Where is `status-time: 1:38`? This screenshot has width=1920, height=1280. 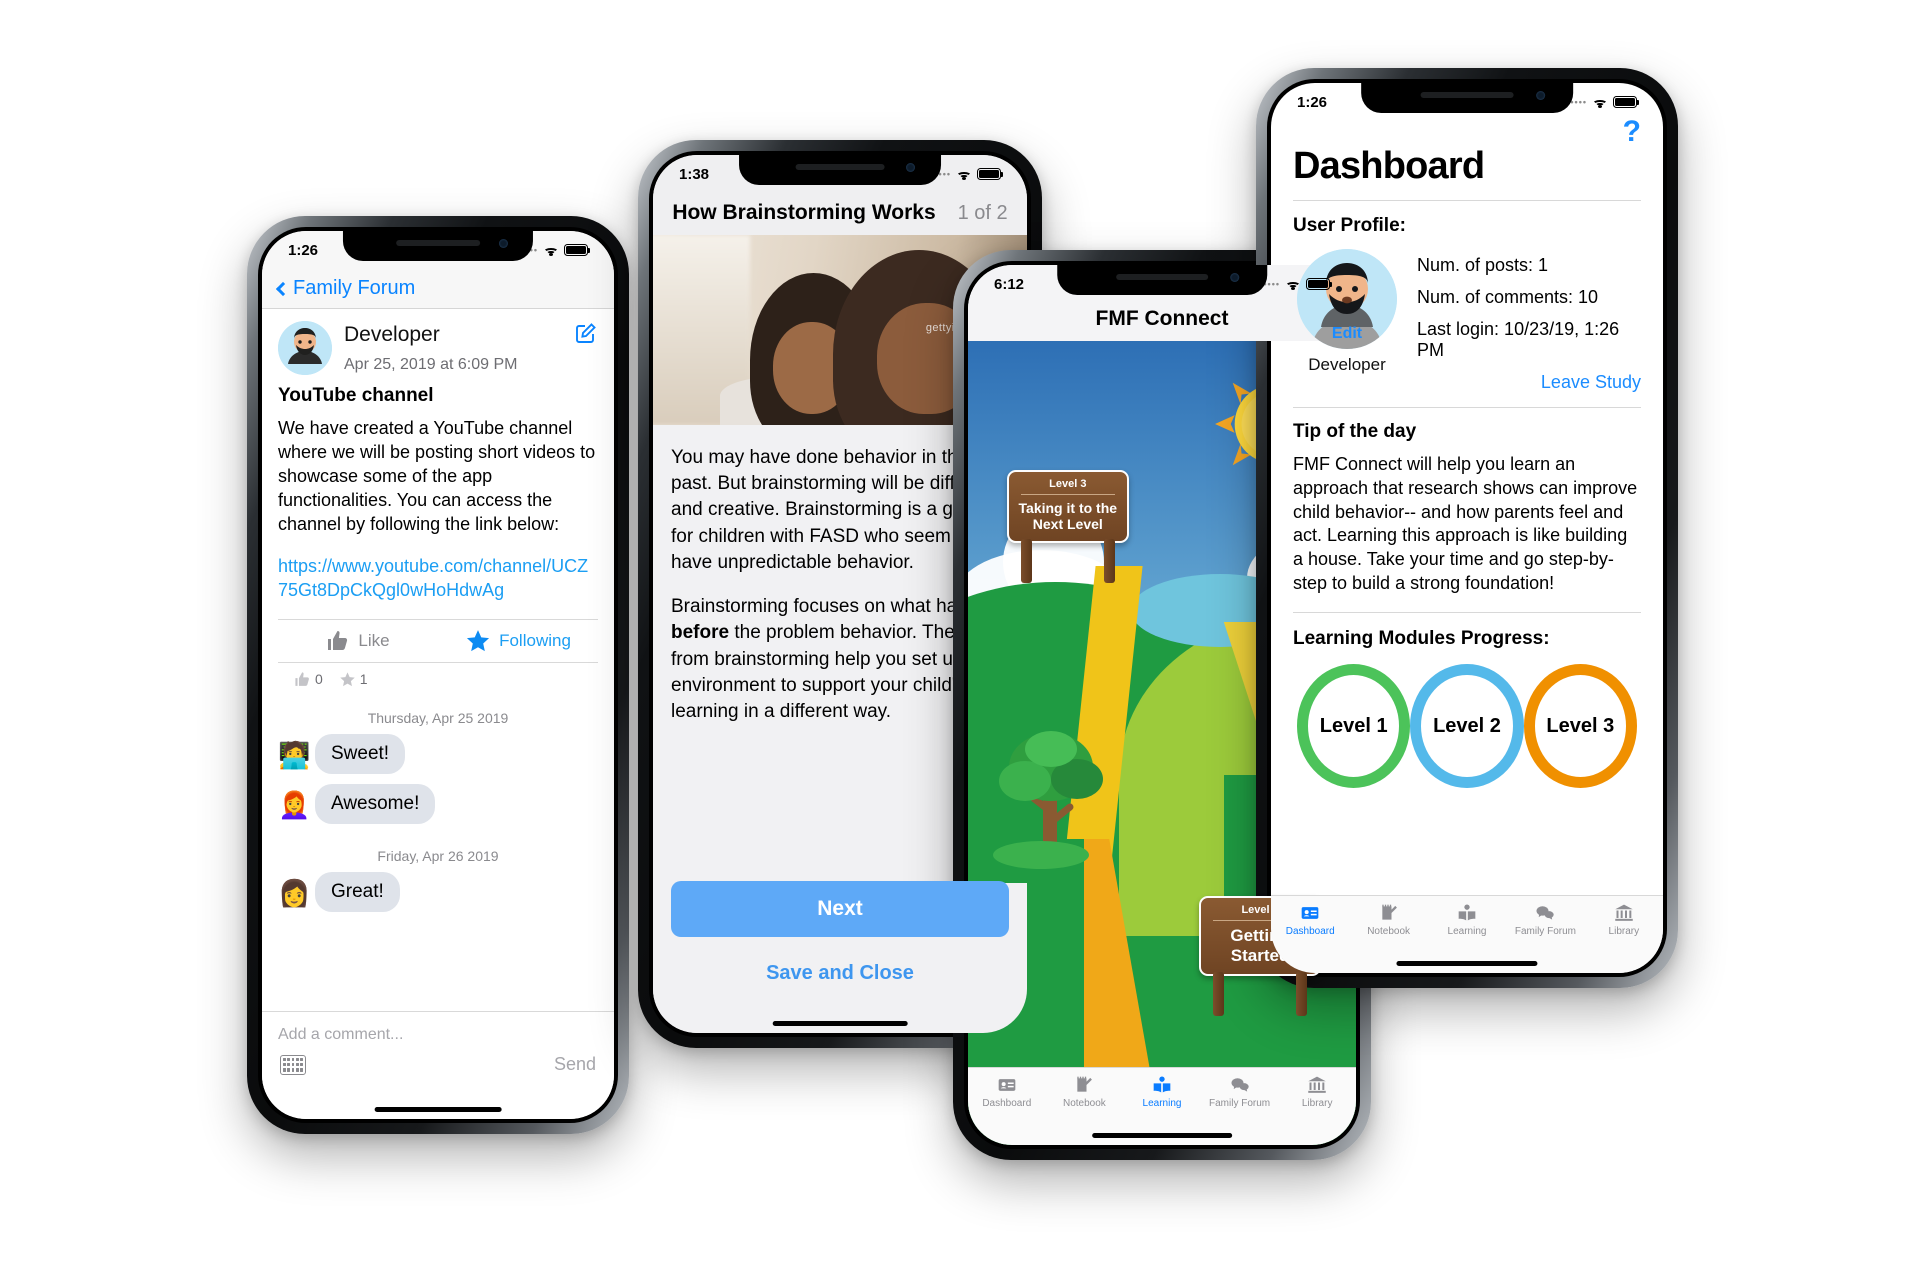
status-time: 1:38 is located at coordinates (694, 174).